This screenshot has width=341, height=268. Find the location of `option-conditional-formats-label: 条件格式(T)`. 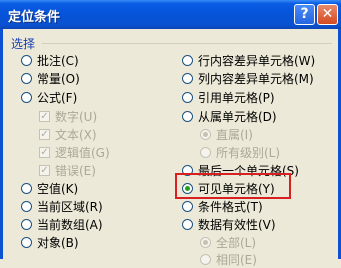

option-conditional-formats-label: 条件格式(T) is located at coordinates (230, 206).